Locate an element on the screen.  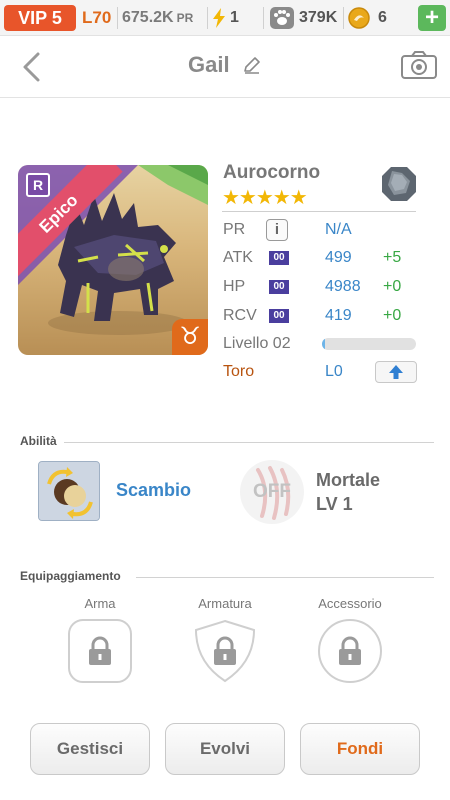
level-row: Livello 02 is located at coordinates (323, 344).